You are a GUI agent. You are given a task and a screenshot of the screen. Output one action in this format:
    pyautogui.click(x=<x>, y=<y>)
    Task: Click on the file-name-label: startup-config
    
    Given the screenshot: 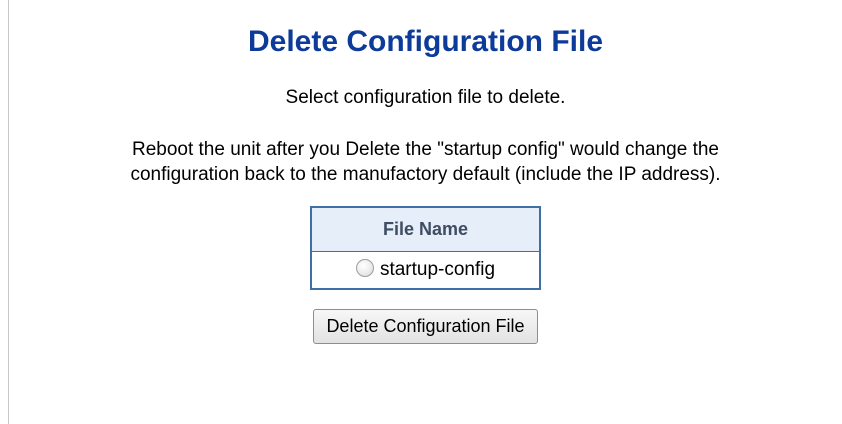 What is the action you would take?
    pyautogui.click(x=437, y=269)
    